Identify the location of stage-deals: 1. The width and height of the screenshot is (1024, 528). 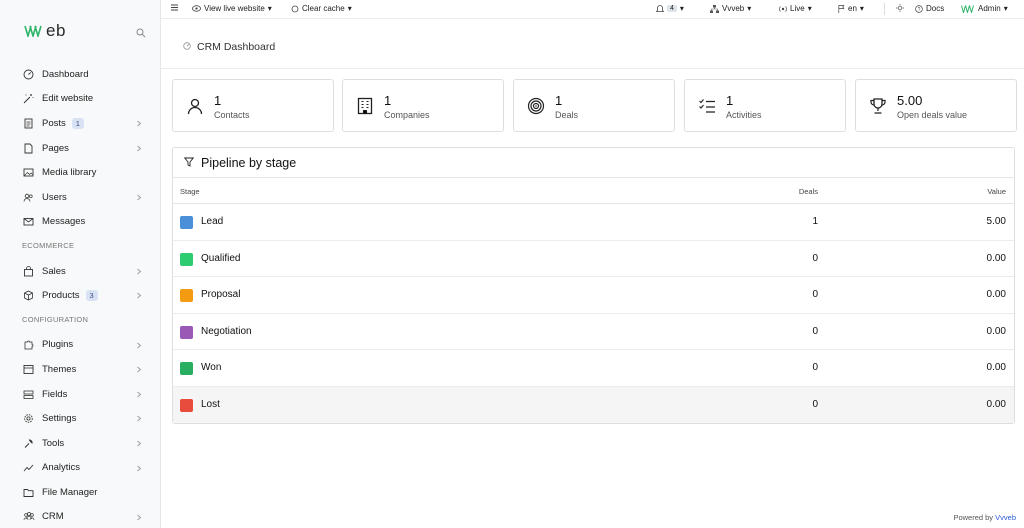
(815, 221).